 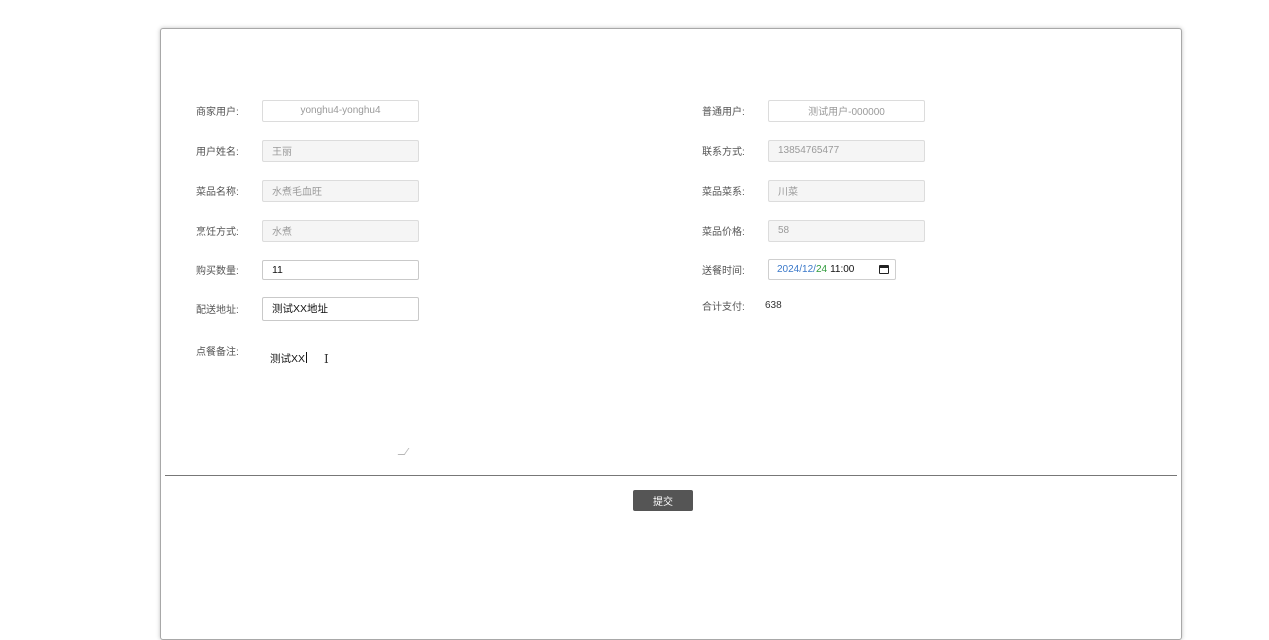 What do you see at coordinates (326, 359) in the screenshot?
I see `text-cursor-icon: I` at bounding box center [326, 359].